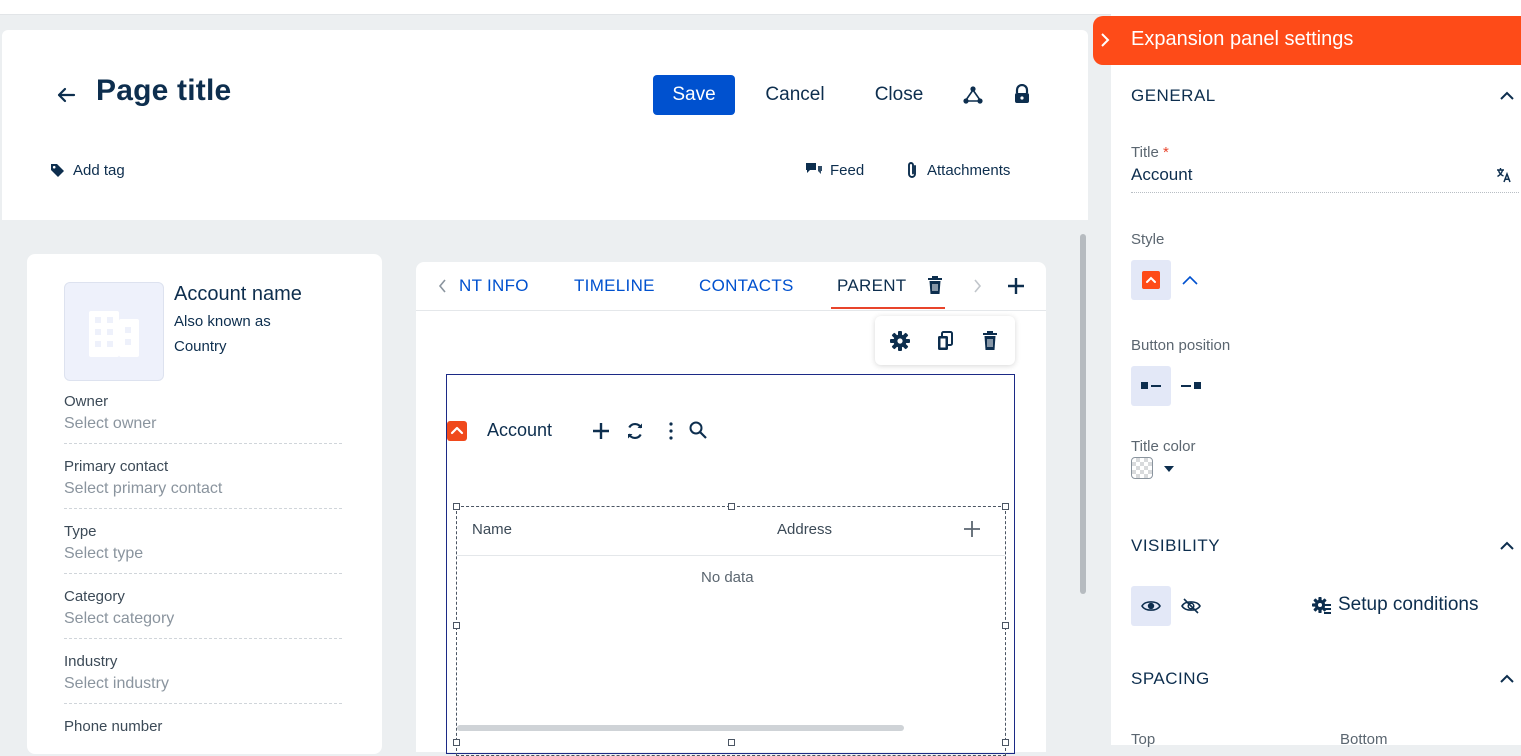  What do you see at coordinates (99, 170) in the screenshot?
I see `add-tag-label: Add tag` at bounding box center [99, 170].